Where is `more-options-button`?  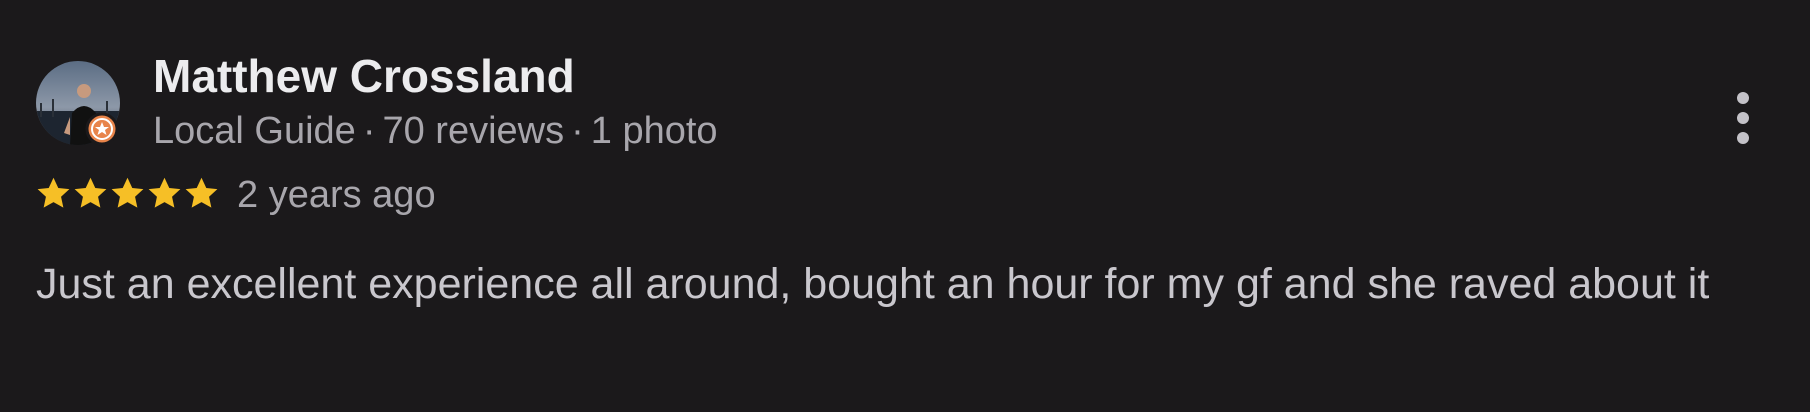
more-options-button is located at coordinates (1743, 118).